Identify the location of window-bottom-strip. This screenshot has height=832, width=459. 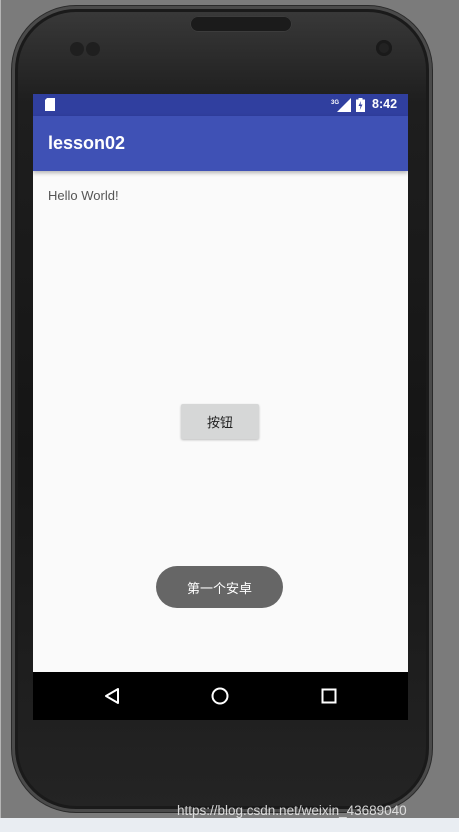
(229, 825).